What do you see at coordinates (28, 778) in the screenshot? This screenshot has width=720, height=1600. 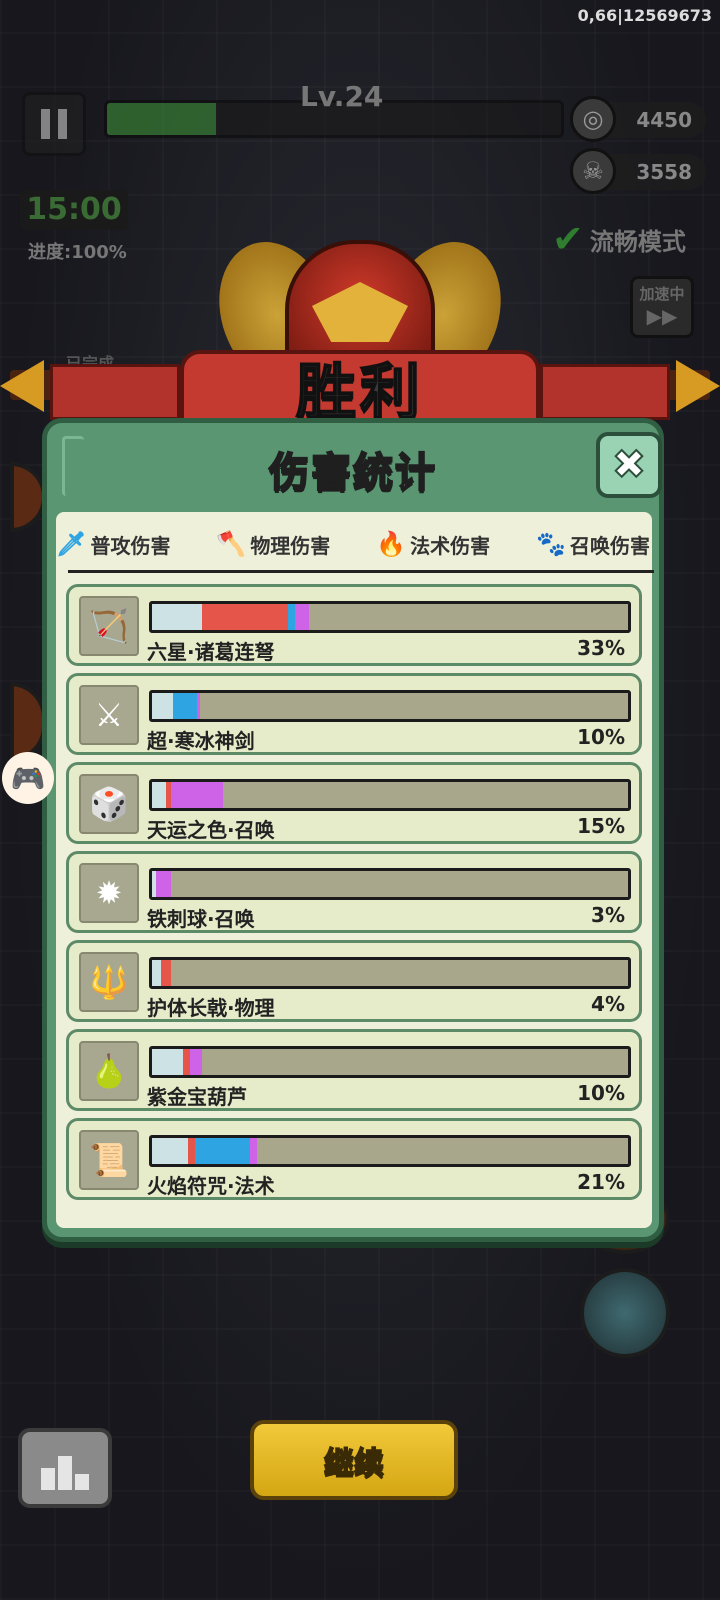 I see `gamepad-float-icon: 🎮` at bounding box center [28, 778].